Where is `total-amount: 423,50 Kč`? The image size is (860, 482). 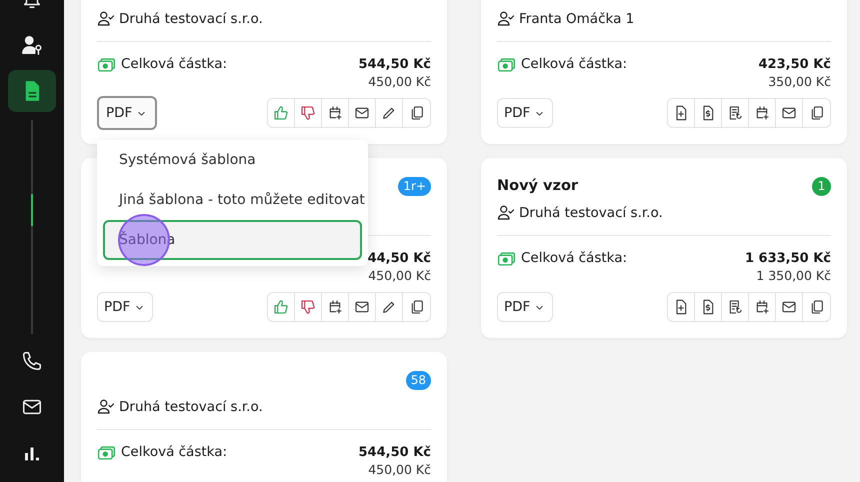
total-amount: 423,50 Kč is located at coordinates (794, 64).